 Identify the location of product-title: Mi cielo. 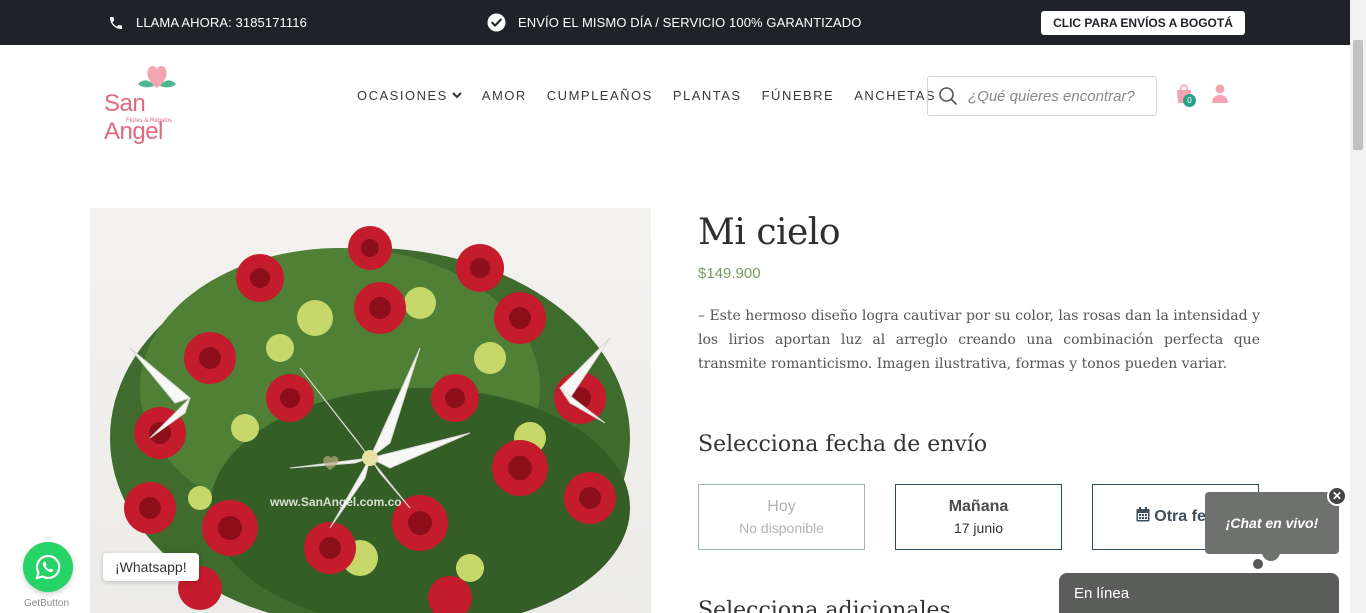
(769, 232).